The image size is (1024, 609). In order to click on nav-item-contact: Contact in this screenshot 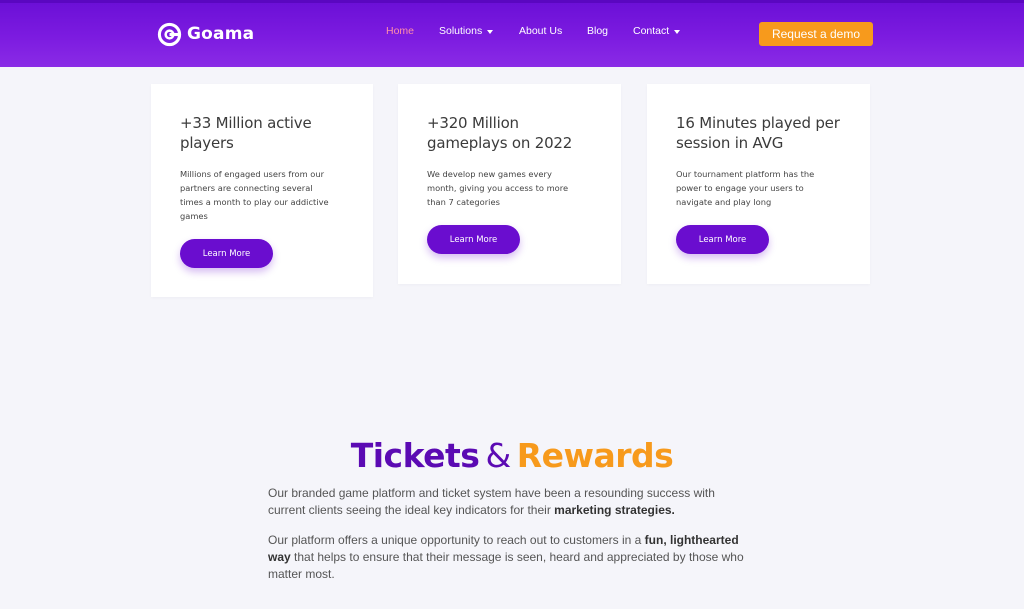, I will do `click(657, 31)`.